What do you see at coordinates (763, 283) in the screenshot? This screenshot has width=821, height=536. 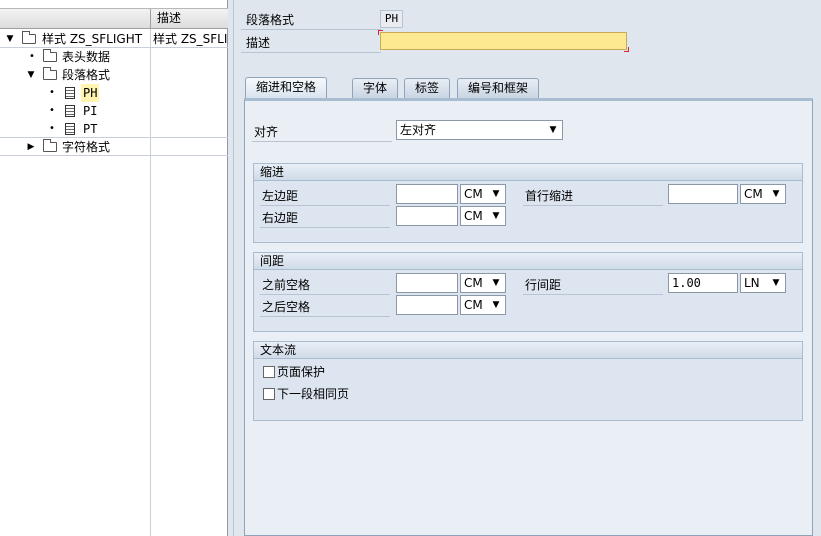 I see `line-spacing-unit-select: LN ▼` at bounding box center [763, 283].